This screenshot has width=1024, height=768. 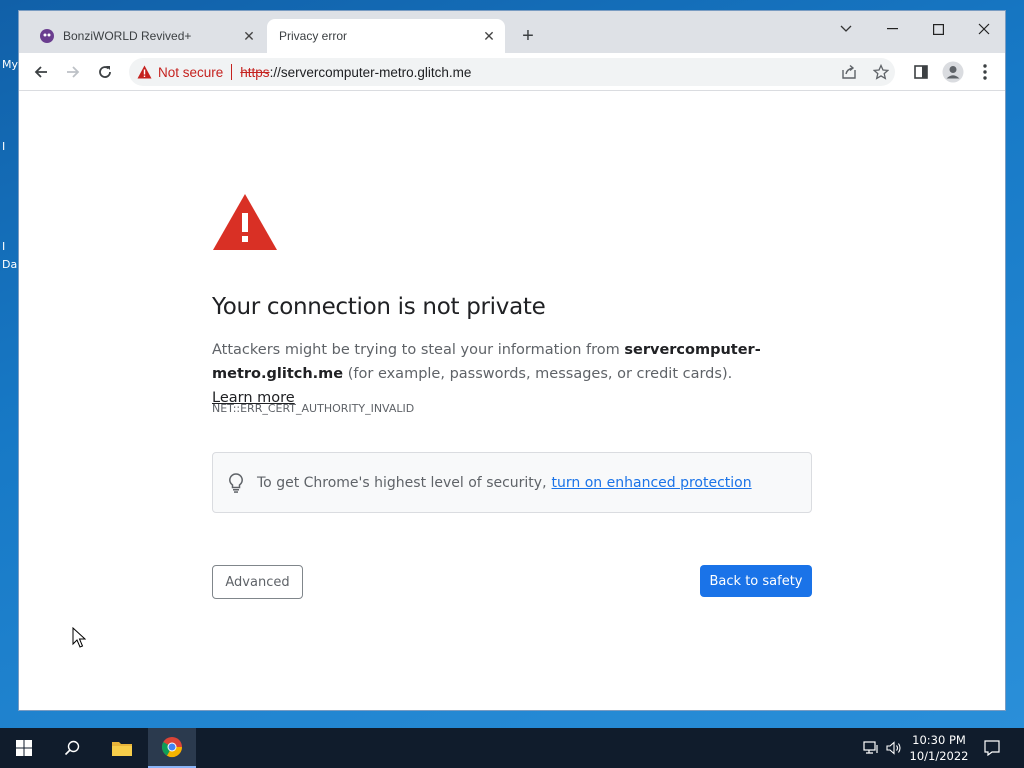 I want to click on url-scheme: https, so click(x=255, y=72).